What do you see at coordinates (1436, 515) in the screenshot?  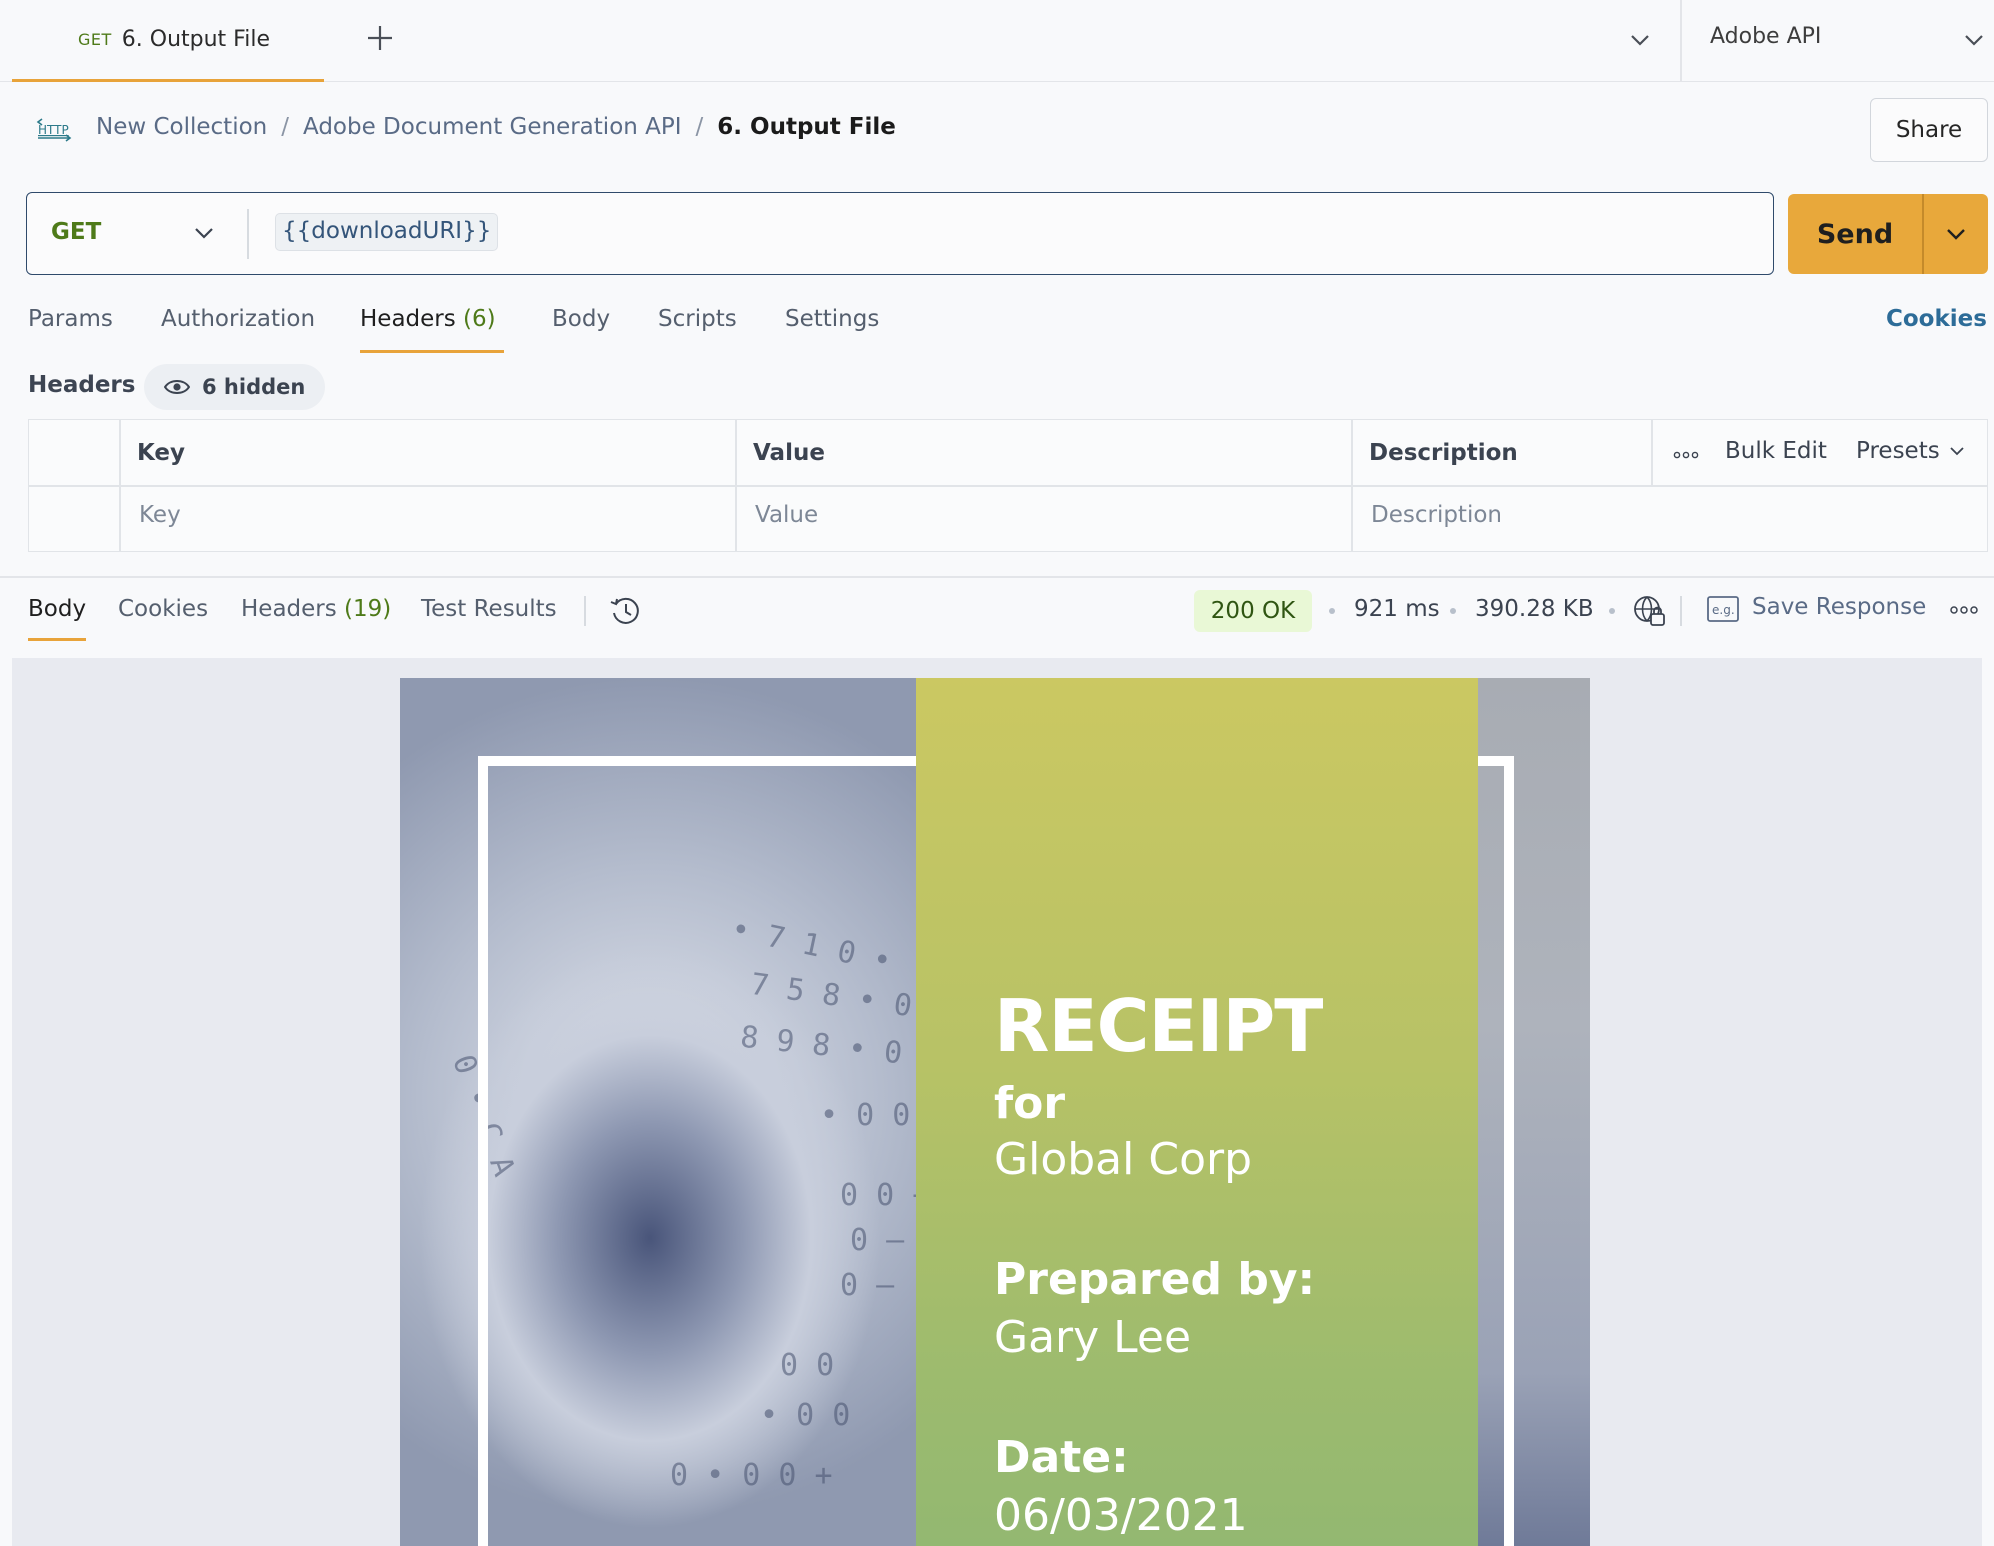 I see `description-input: Description` at bounding box center [1436, 515].